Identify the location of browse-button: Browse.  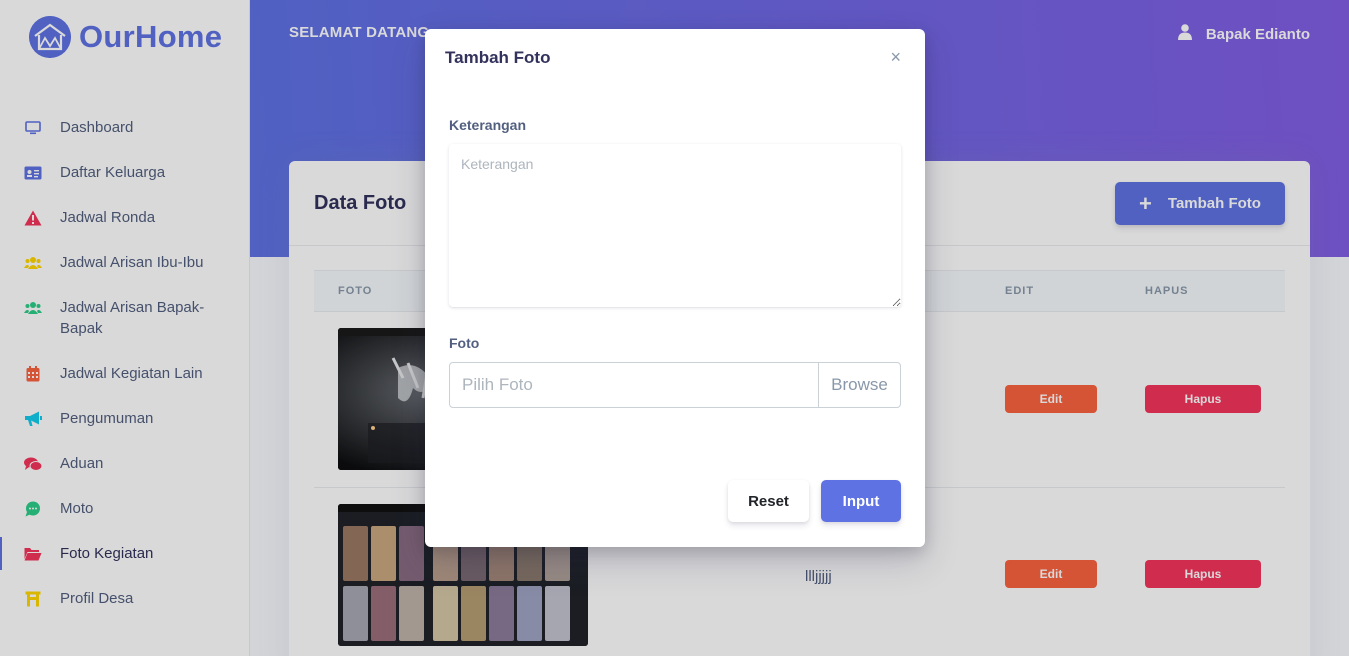
(859, 385).